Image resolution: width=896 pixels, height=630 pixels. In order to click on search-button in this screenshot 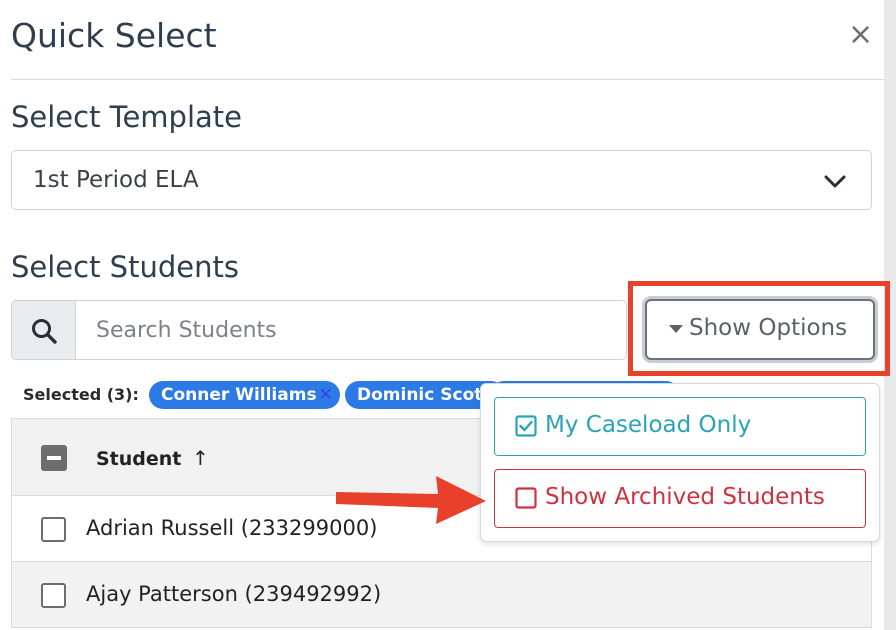, I will do `click(43, 330)`.